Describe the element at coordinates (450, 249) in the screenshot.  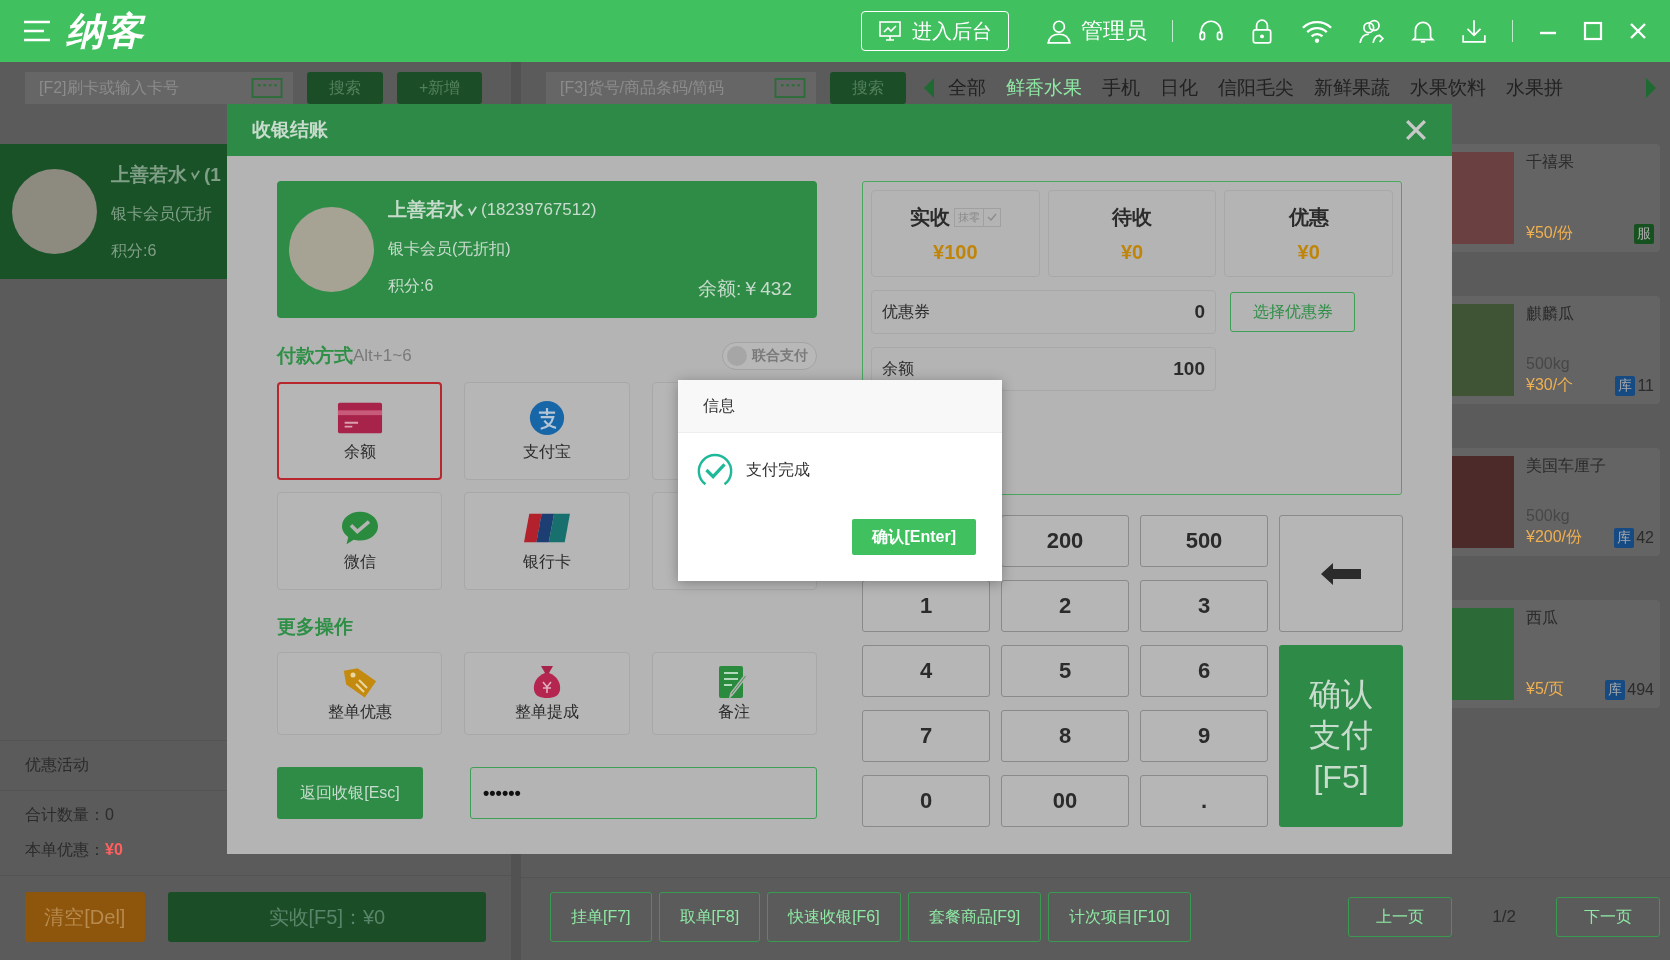
I see `member-level: 银卡会员(无折扣)` at that location.